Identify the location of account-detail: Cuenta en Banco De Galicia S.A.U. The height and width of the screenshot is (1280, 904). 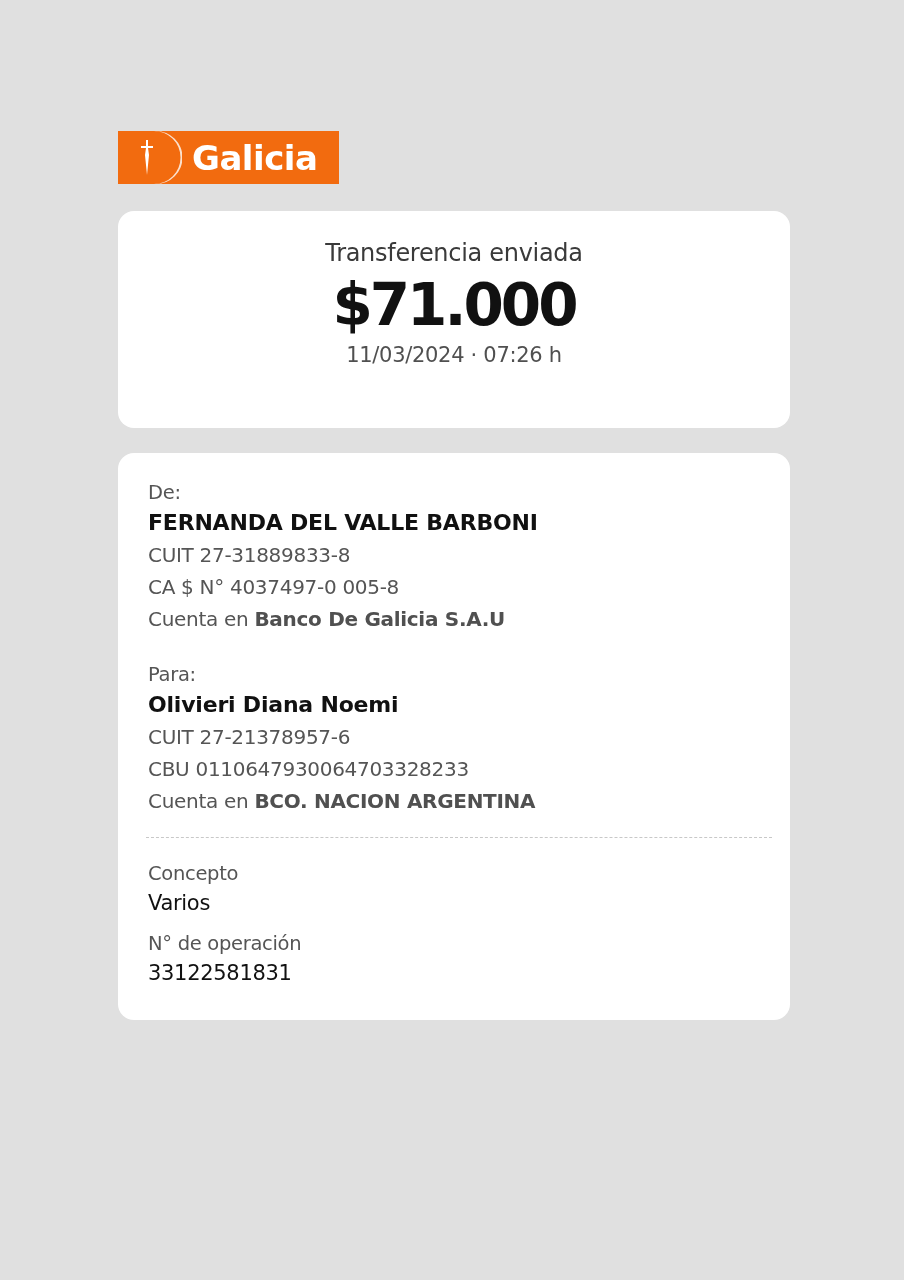
(327, 619).